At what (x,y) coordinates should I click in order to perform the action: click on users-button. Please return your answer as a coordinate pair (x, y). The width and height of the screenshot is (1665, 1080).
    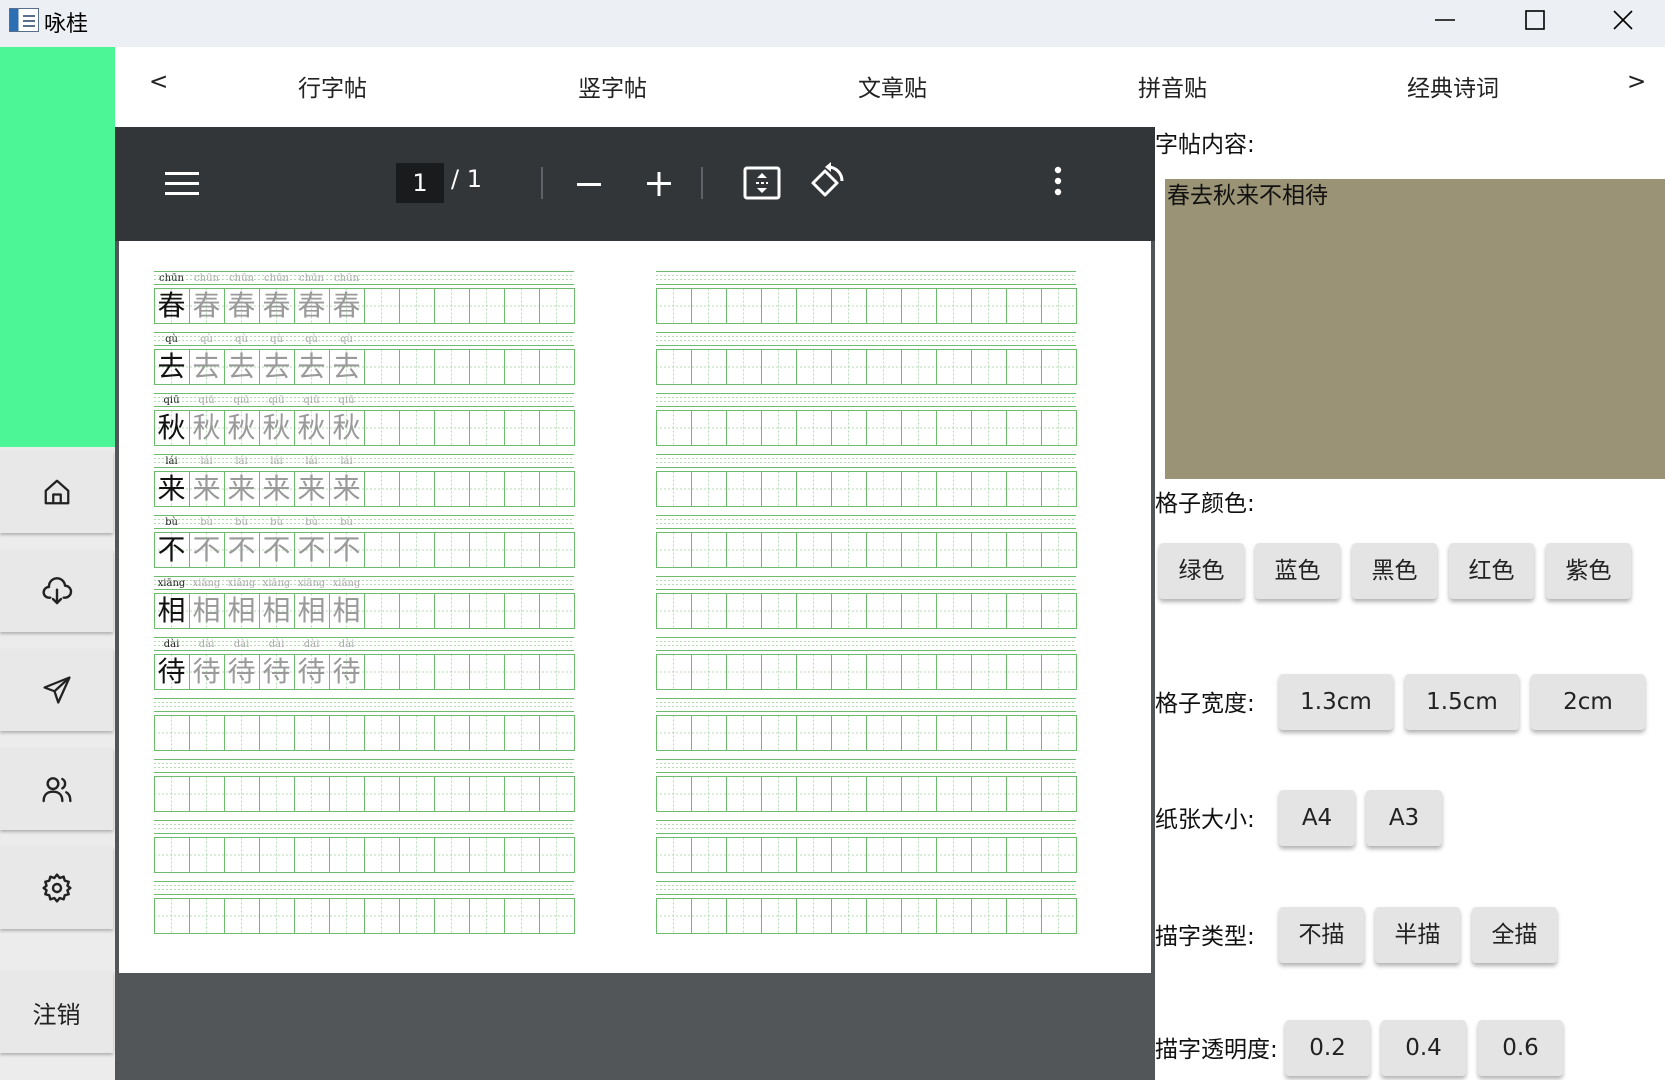
    Looking at the image, I should click on (56, 789).